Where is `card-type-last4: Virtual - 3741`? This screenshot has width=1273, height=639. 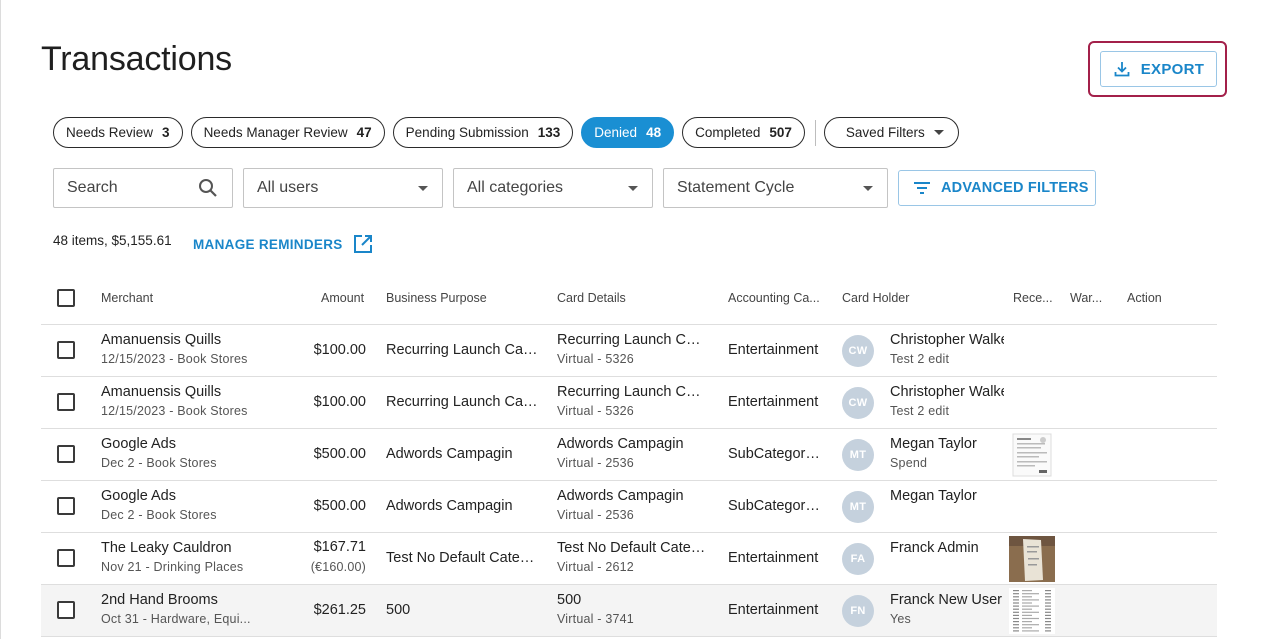
card-type-last4: Virtual - 3741 is located at coordinates (595, 619).